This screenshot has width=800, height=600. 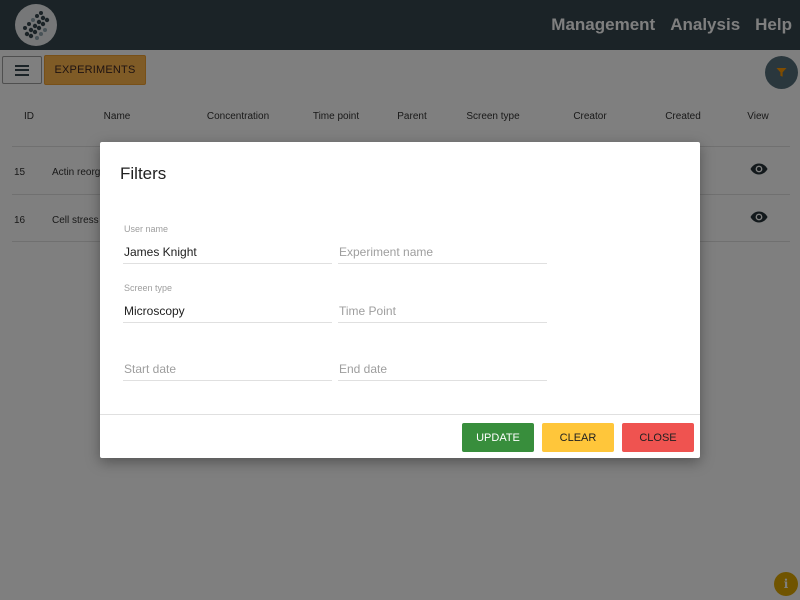 I want to click on experiment-name-field, so click(x=442, y=244).